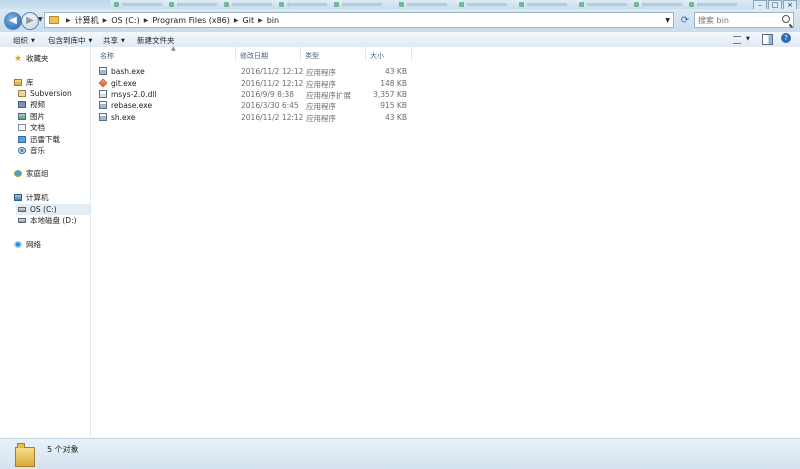  What do you see at coordinates (22, 139) in the screenshot?
I see `download-folder-icon` at bounding box center [22, 139].